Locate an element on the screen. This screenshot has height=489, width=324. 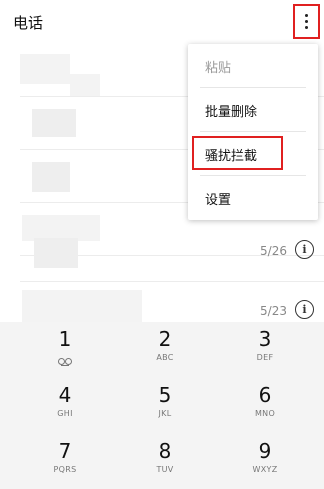
dial-key-5: 5 JKL is located at coordinates (165, 405).